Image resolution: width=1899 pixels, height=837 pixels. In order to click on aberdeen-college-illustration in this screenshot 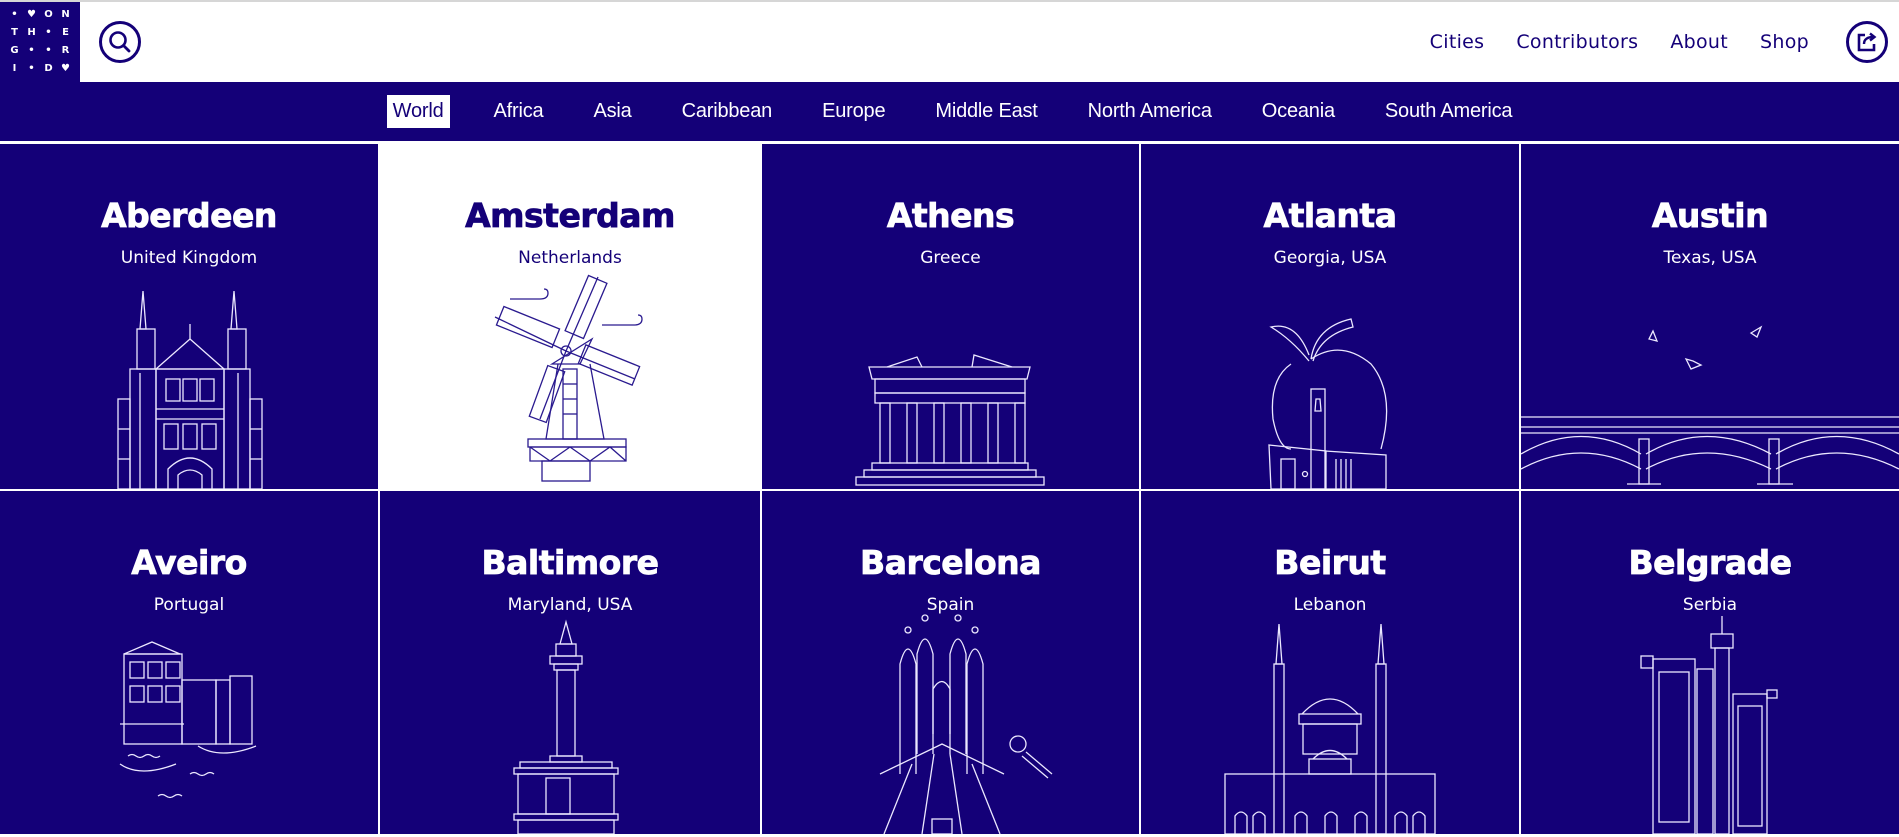, I will do `click(190, 389)`.